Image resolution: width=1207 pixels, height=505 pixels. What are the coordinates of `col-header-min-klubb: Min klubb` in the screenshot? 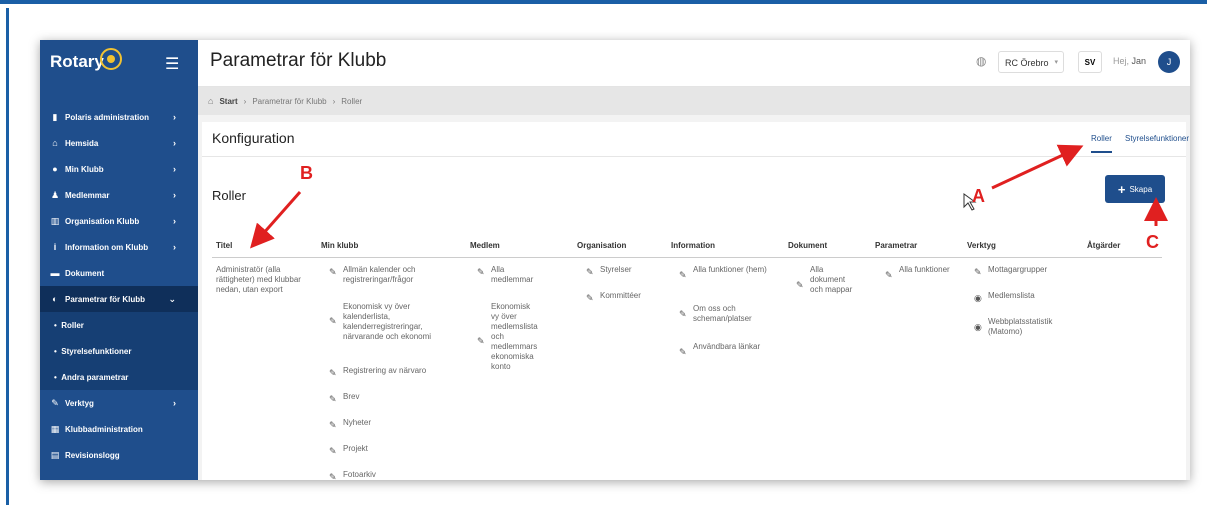 It's located at (340, 245).